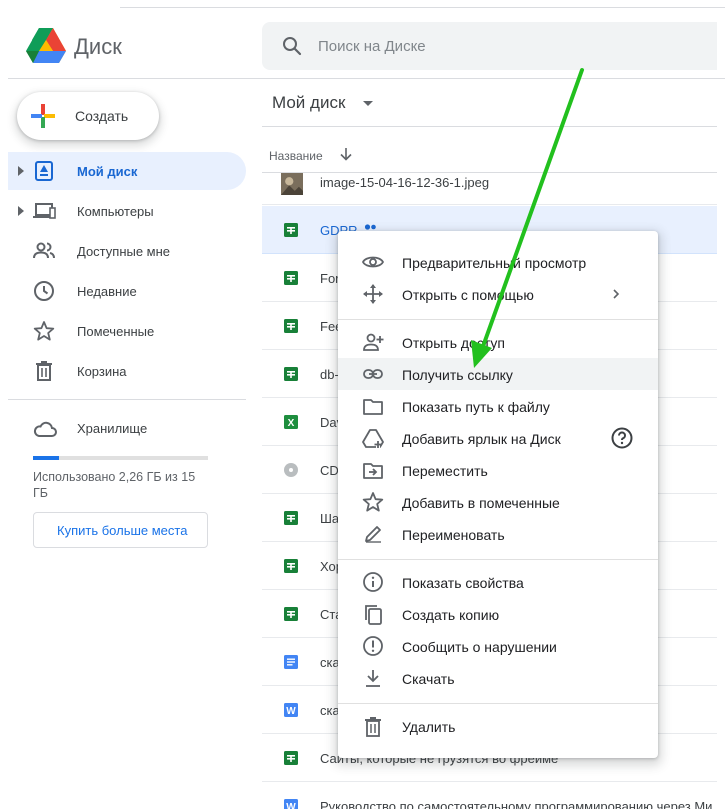  Describe the element at coordinates (120, 458) in the screenshot. I see `storage-usage-bar` at that location.